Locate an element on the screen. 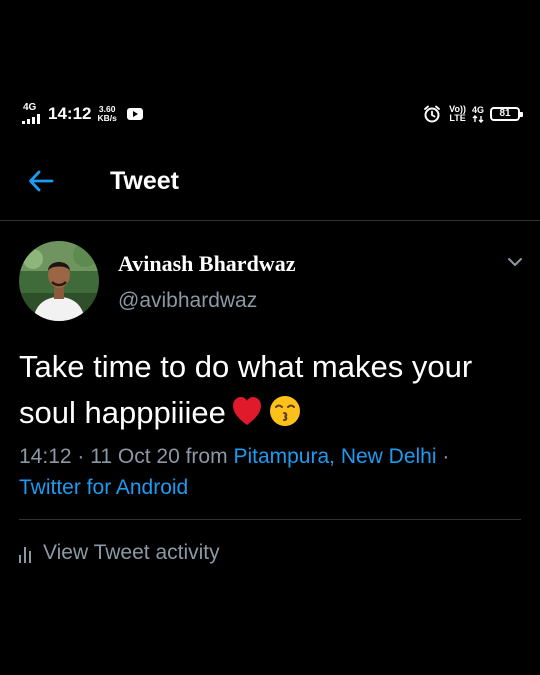 This screenshot has width=540, height=675. back-button is located at coordinates (41, 181).